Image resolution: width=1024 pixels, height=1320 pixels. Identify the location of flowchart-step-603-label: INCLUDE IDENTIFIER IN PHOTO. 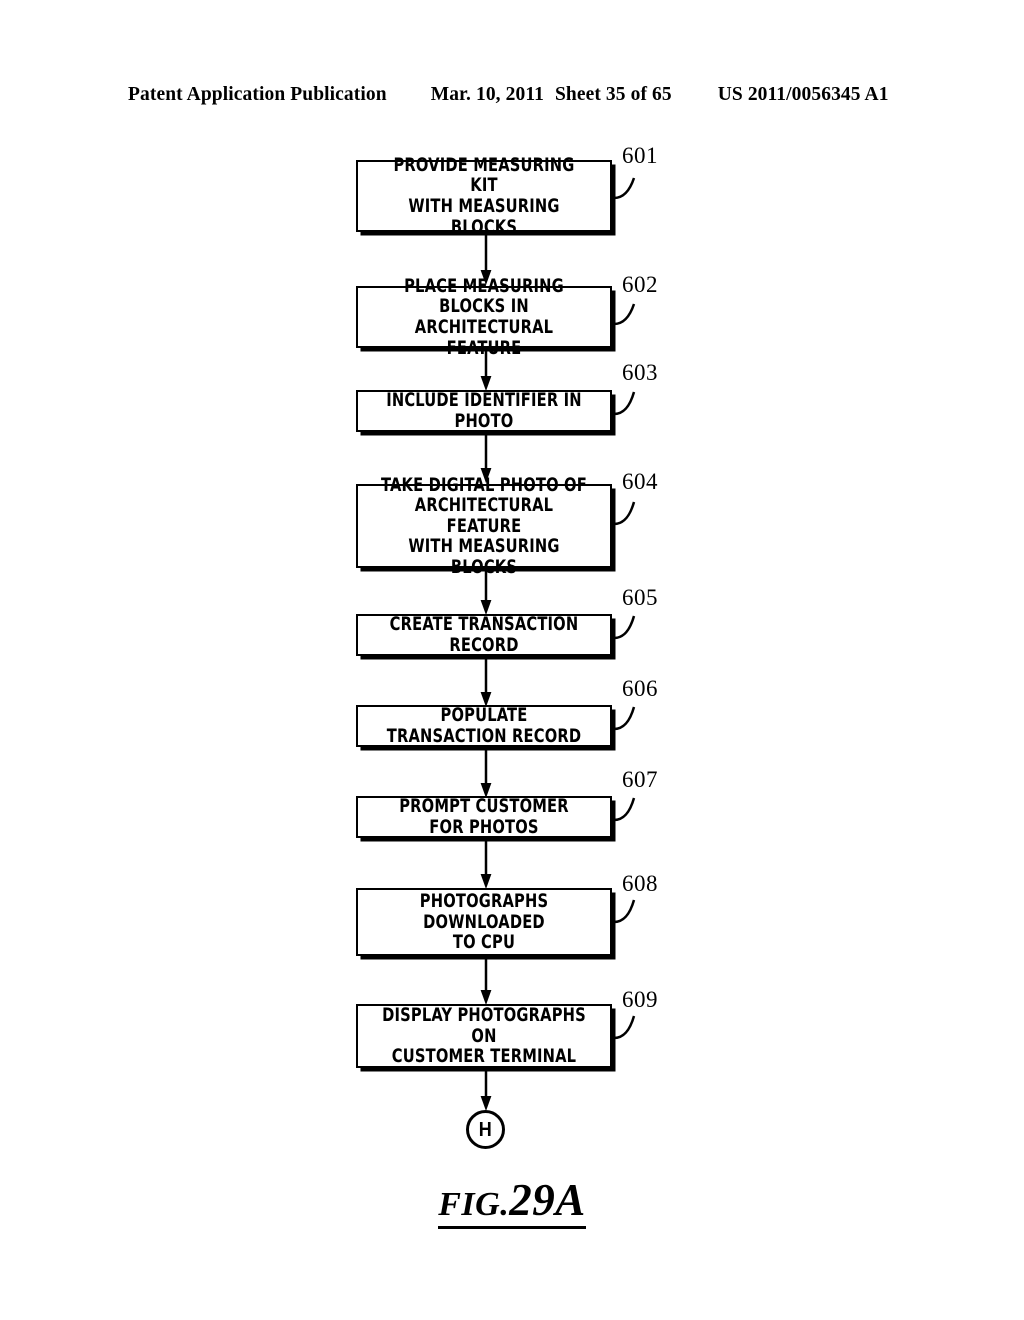
(484, 410).